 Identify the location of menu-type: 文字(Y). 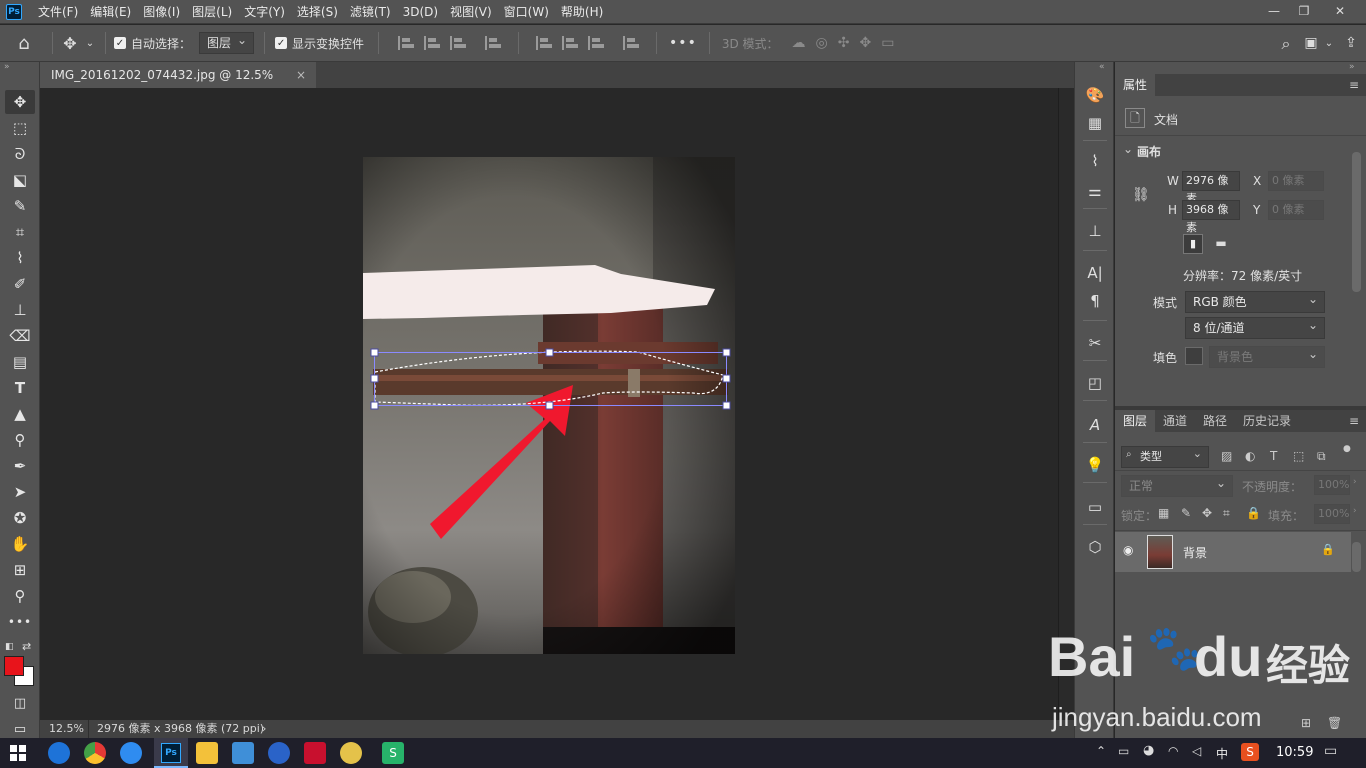
(264, 12).